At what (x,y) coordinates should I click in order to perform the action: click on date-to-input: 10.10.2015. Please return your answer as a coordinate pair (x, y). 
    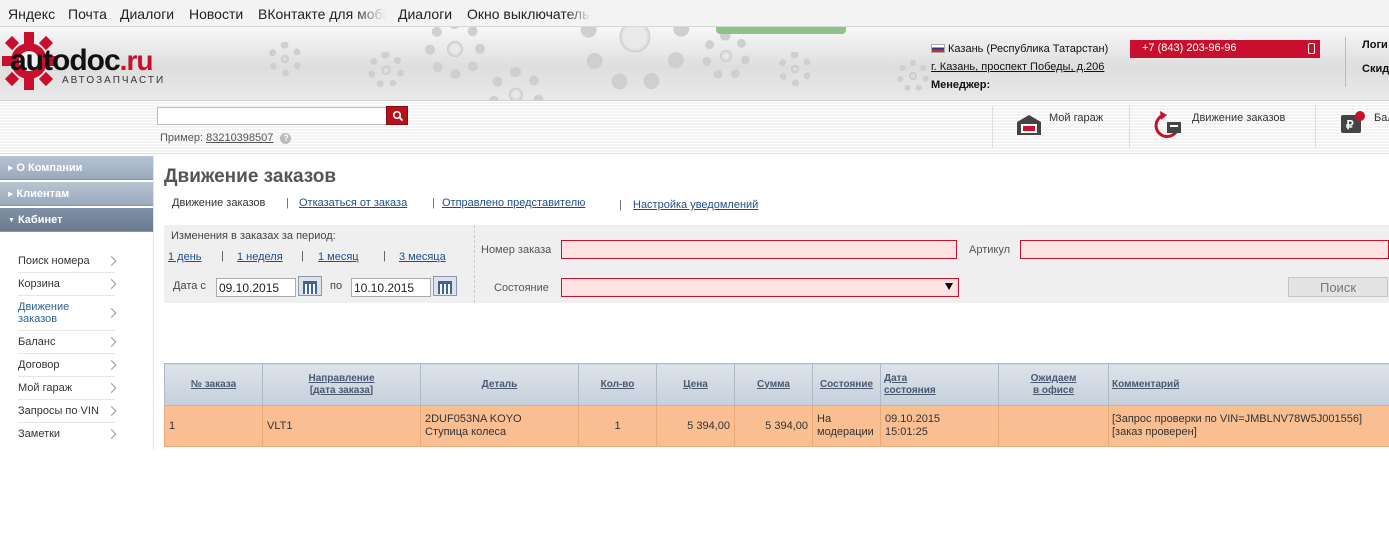
    Looking at the image, I should click on (391, 287).